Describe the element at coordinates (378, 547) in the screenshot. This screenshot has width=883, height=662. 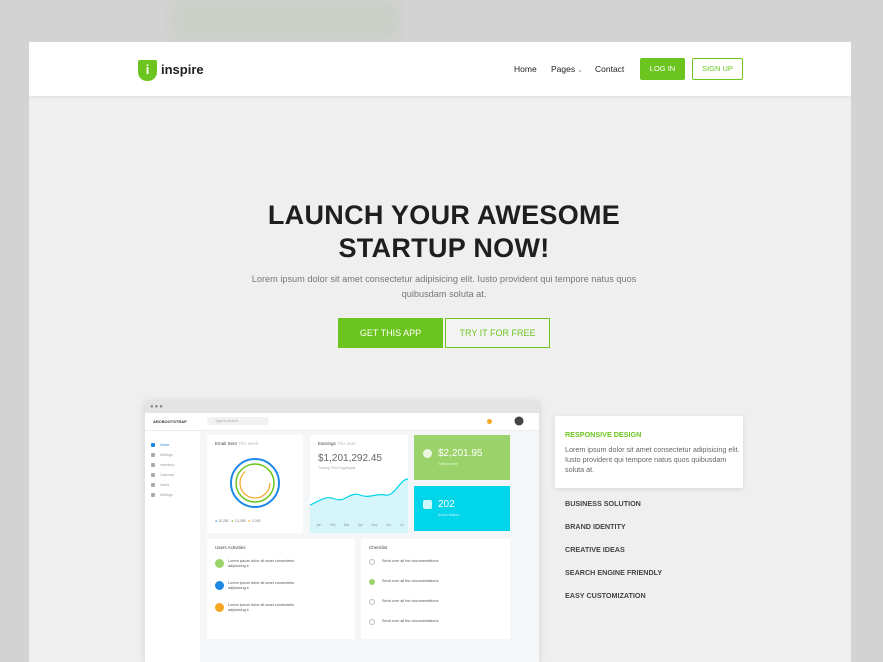
I see `checklist-title: Checklist` at that location.